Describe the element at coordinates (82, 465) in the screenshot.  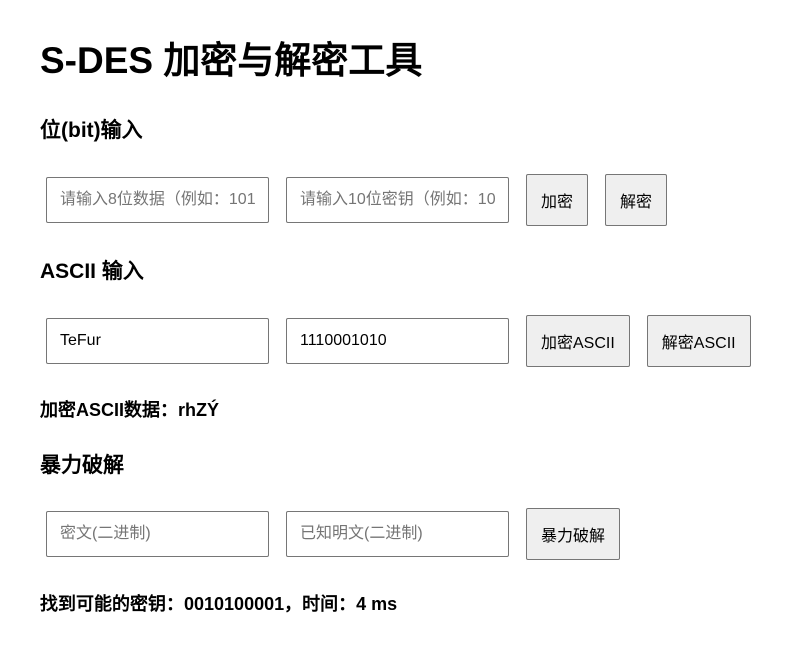
I see `brute-force-heading: 暴力破解` at that location.